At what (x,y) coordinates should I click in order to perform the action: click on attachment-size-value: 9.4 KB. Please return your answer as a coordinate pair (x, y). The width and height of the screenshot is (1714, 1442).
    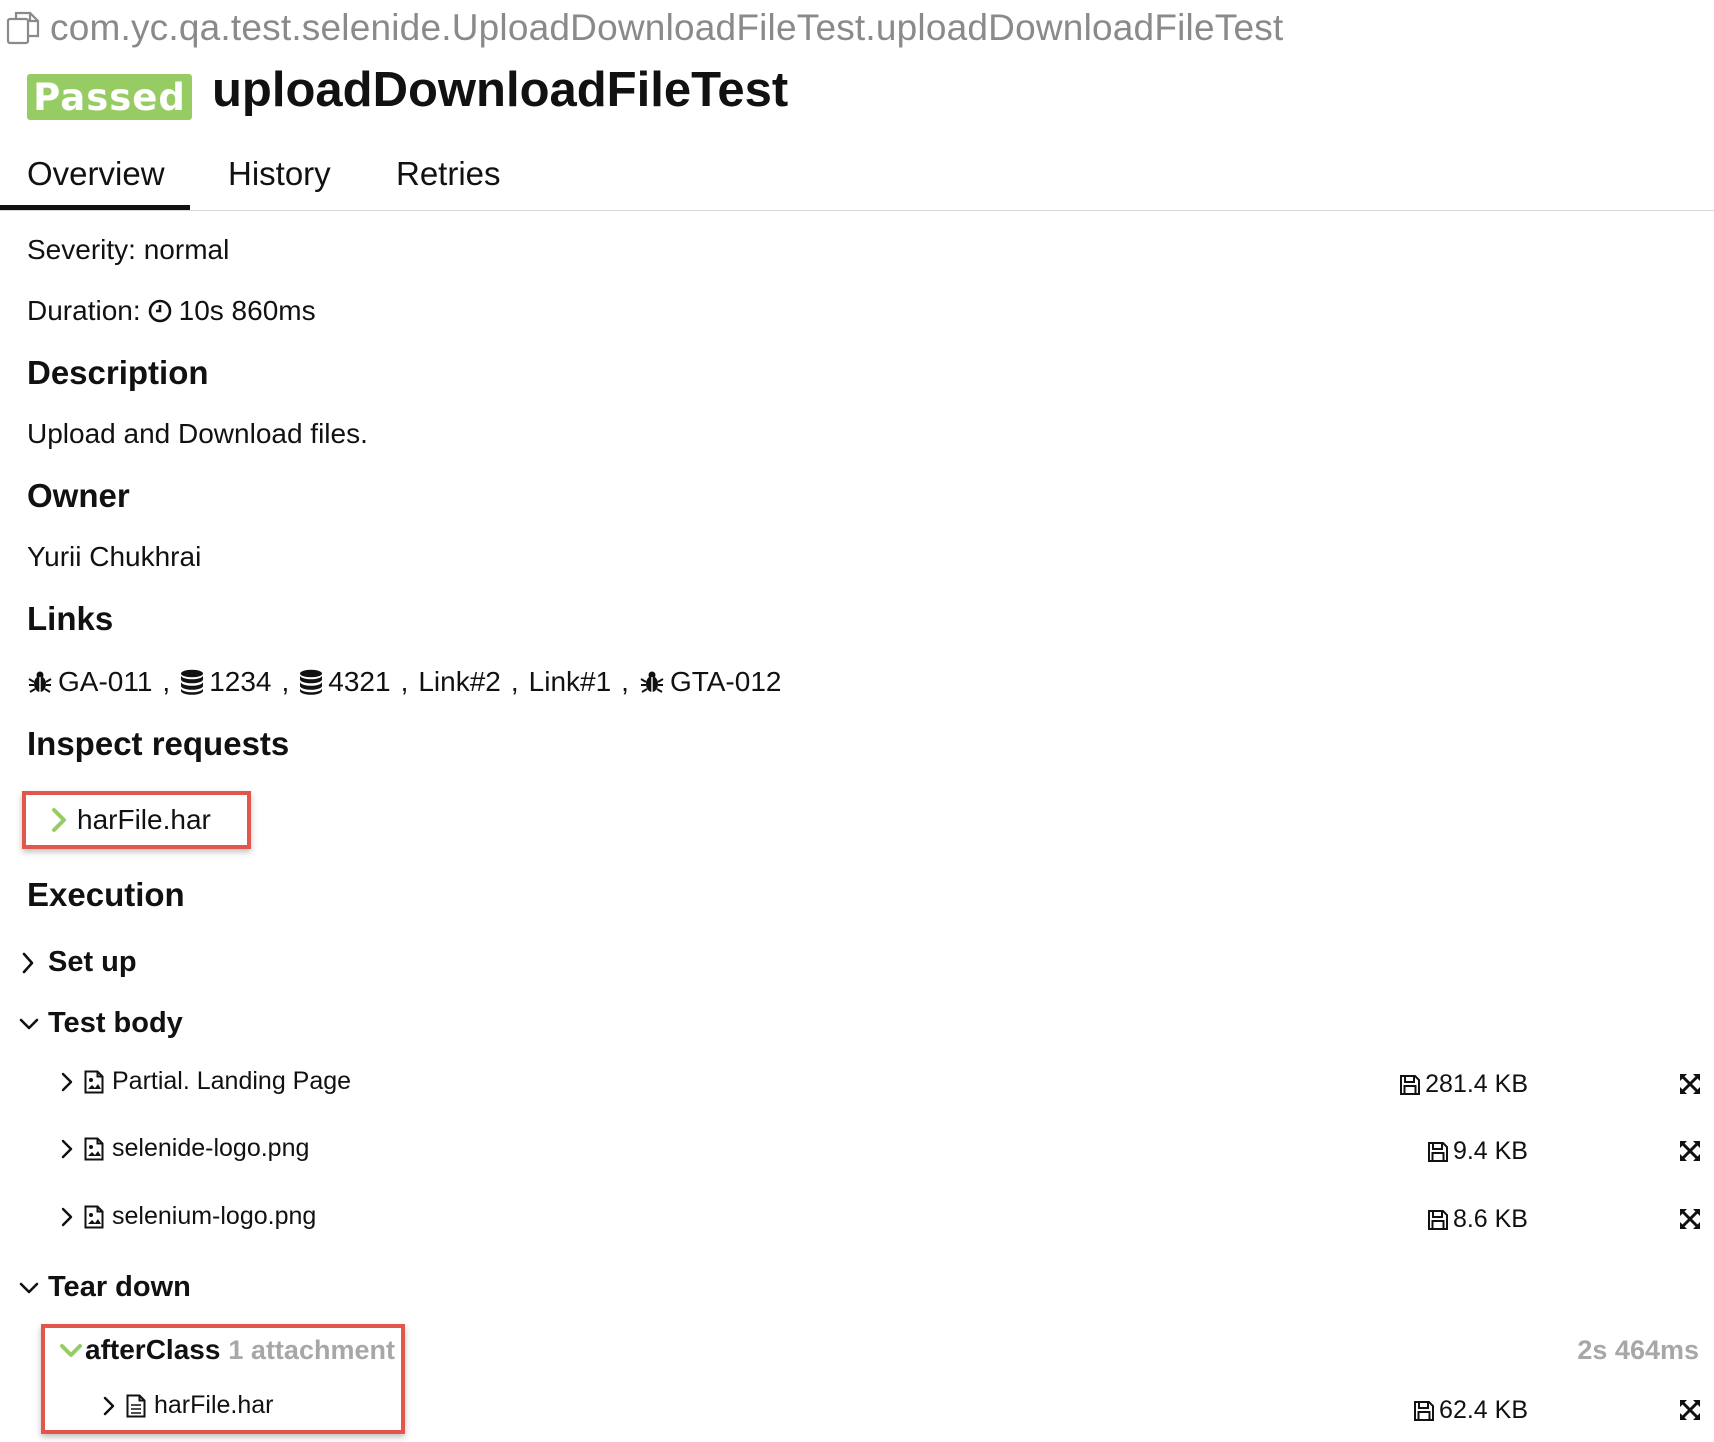
    Looking at the image, I should click on (1490, 1151).